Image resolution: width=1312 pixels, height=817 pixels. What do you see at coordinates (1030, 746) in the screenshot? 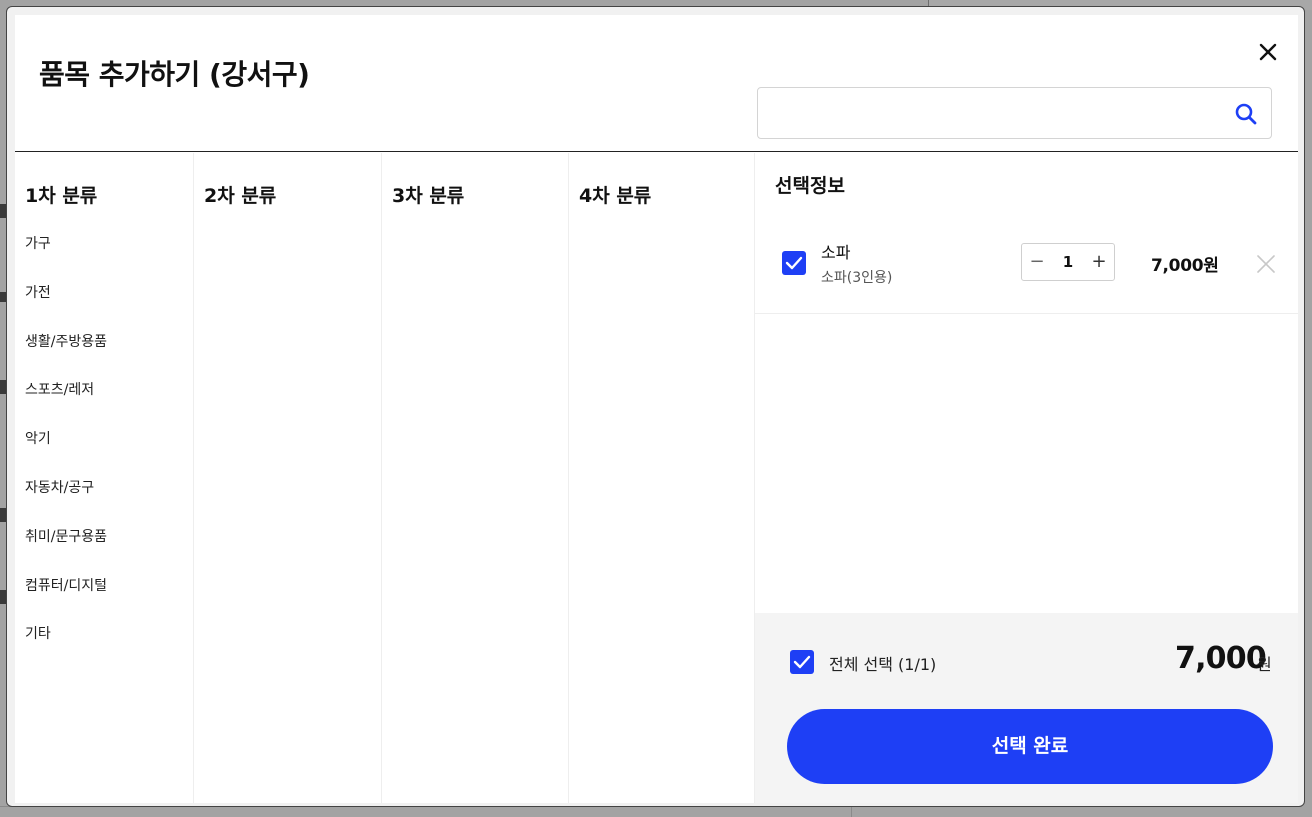
I see `complete-selection-button: 선택 완료` at bounding box center [1030, 746].